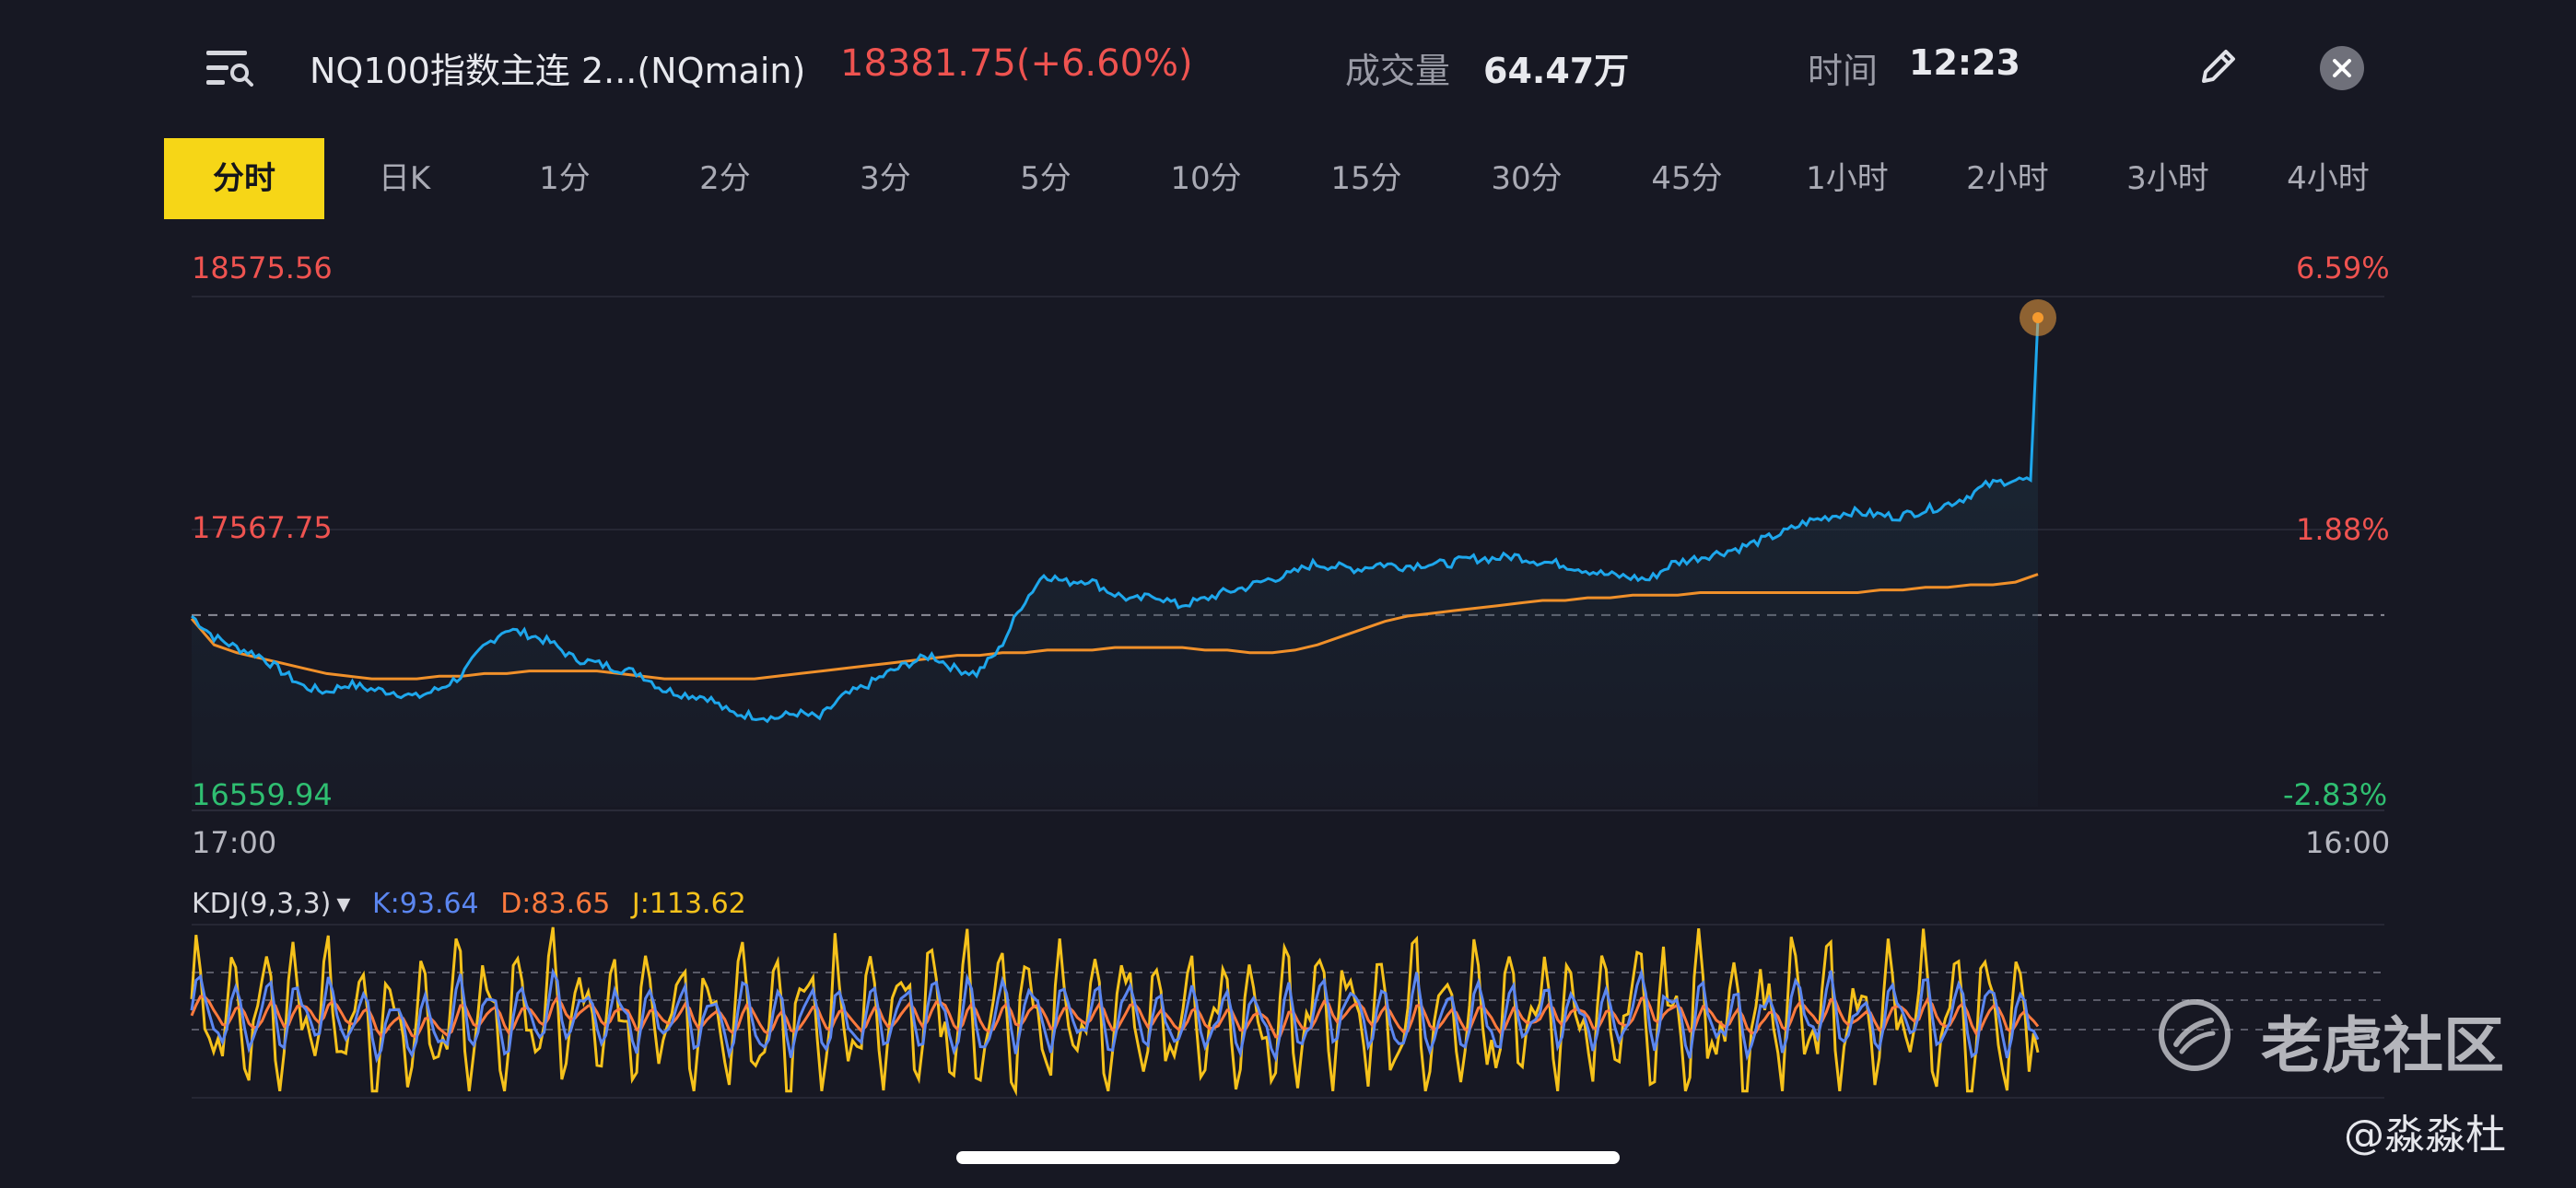  I want to click on y-axis-mid: 17567.75, so click(262, 527).